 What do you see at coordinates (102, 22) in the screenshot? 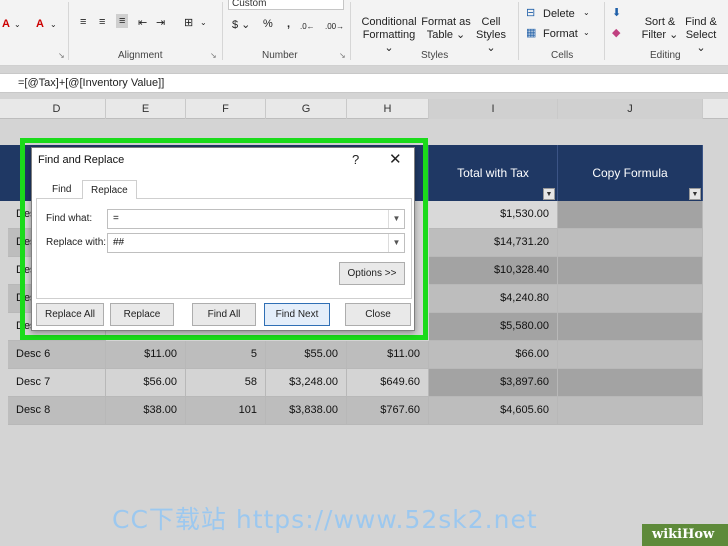
I see `align-center-icon: ≡` at bounding box center [102, 22].